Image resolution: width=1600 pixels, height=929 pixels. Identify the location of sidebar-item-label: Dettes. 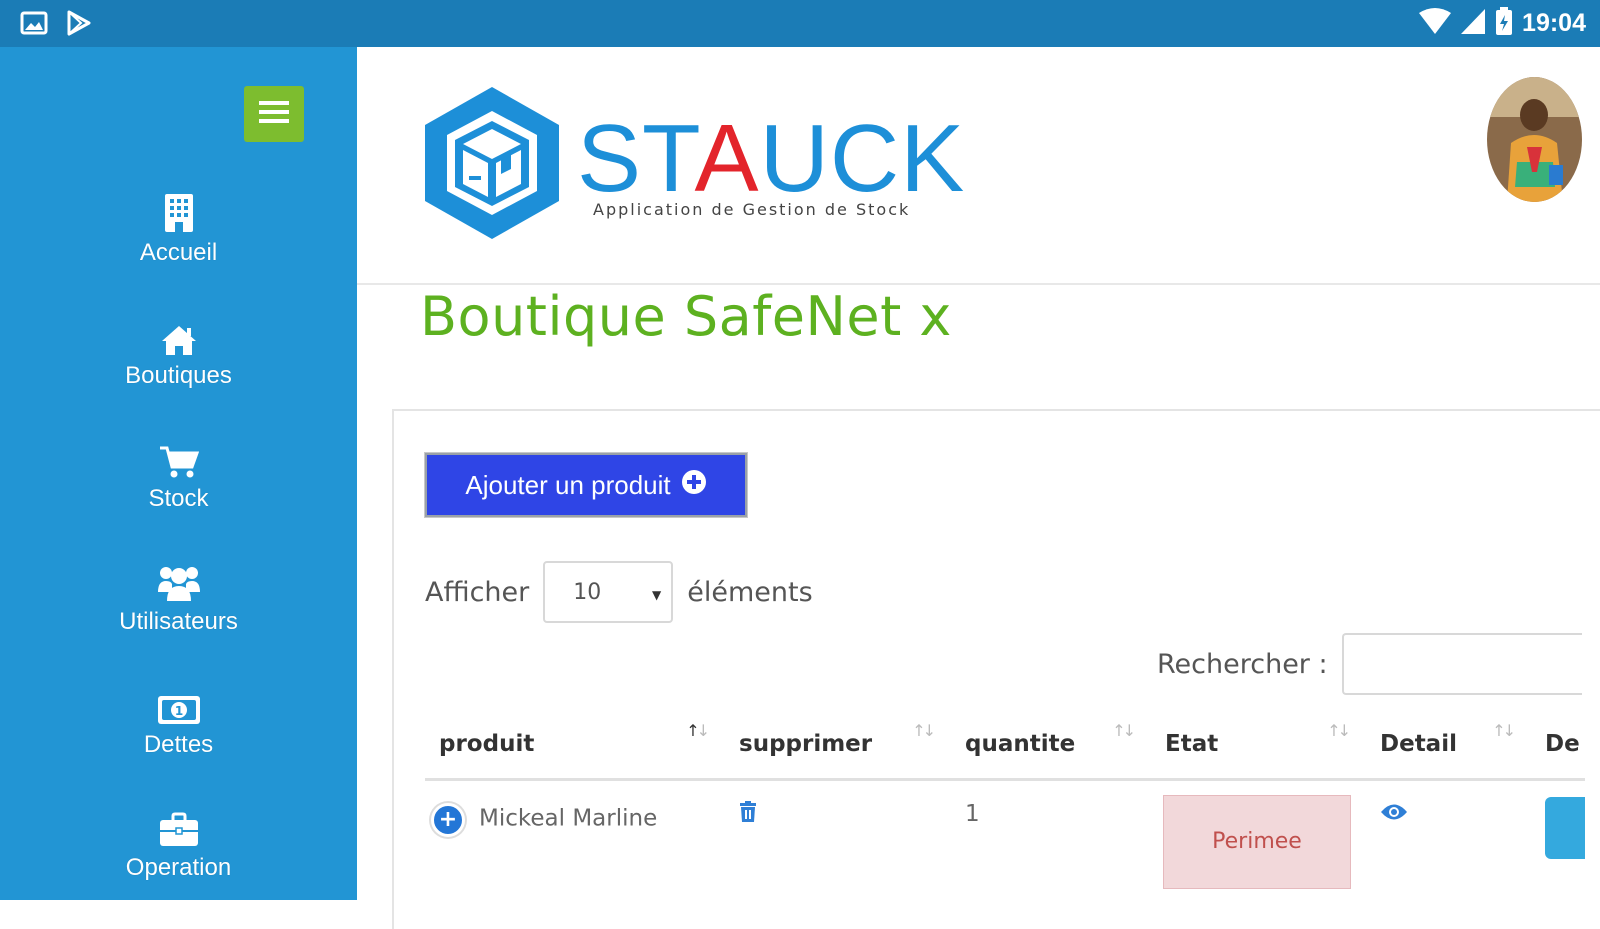
(178, 744).